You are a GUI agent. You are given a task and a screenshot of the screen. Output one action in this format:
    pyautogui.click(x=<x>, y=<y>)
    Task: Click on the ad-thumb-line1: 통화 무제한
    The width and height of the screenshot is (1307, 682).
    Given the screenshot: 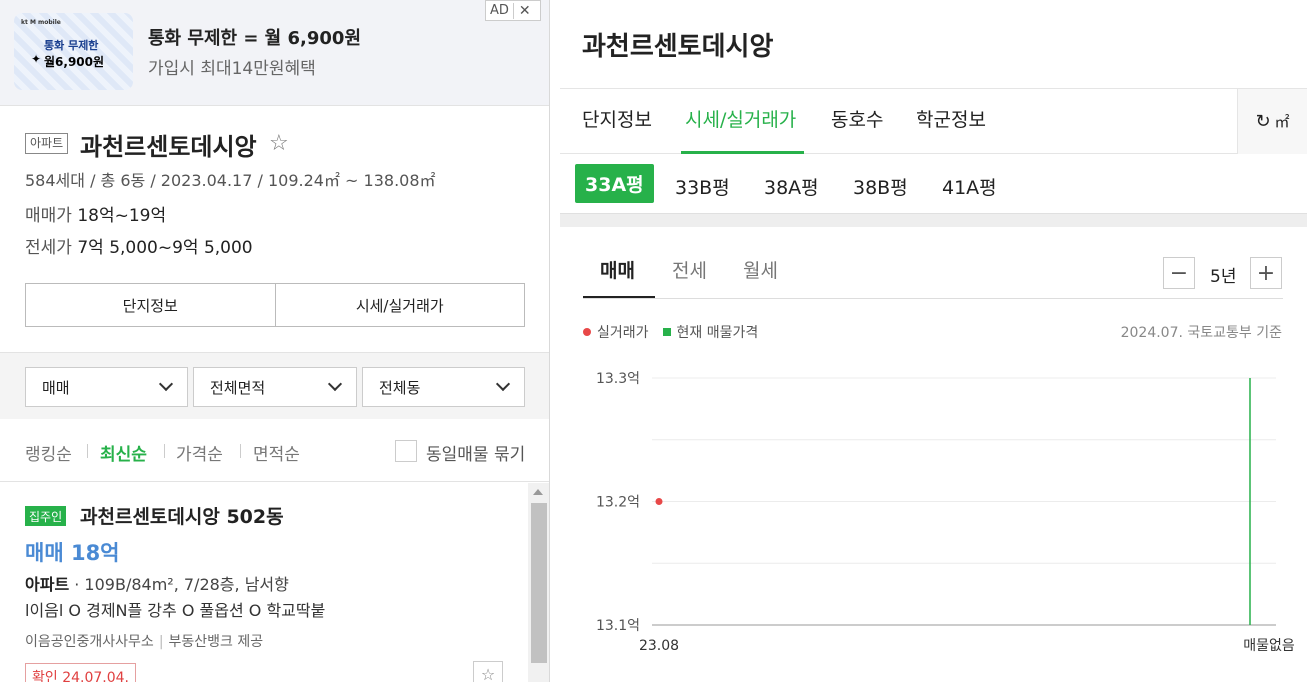 What is the action you would take?
    pyautogui.click(x=71, y=45)
    